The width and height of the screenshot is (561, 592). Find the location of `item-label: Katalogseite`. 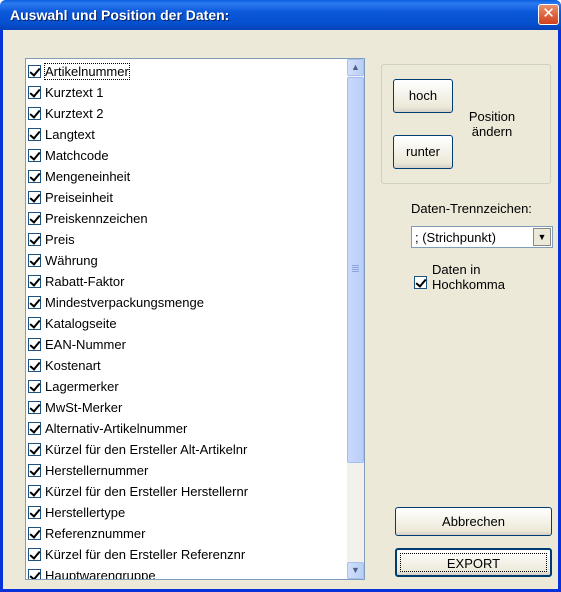

item-label: Katalogseite is located at coordinates (81, 323).